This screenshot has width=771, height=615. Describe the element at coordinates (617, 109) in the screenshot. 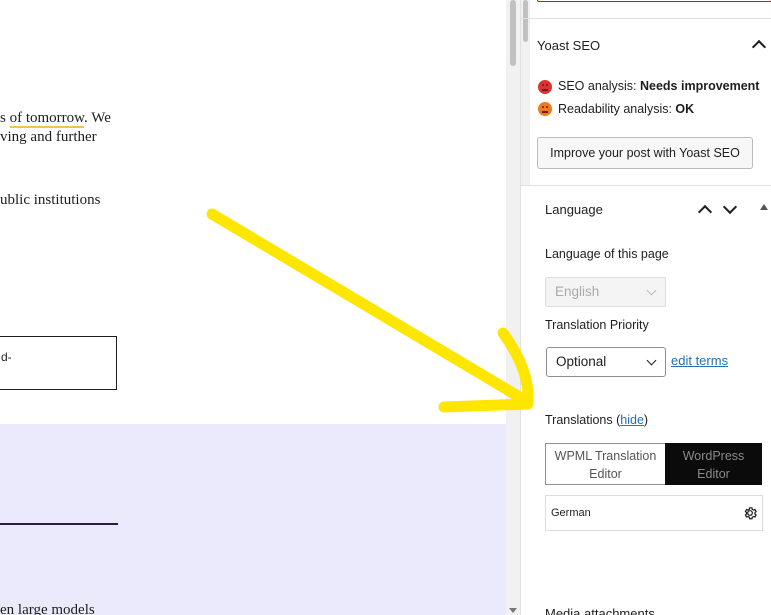

I see `readability-label: Readability analysis:` at that location.